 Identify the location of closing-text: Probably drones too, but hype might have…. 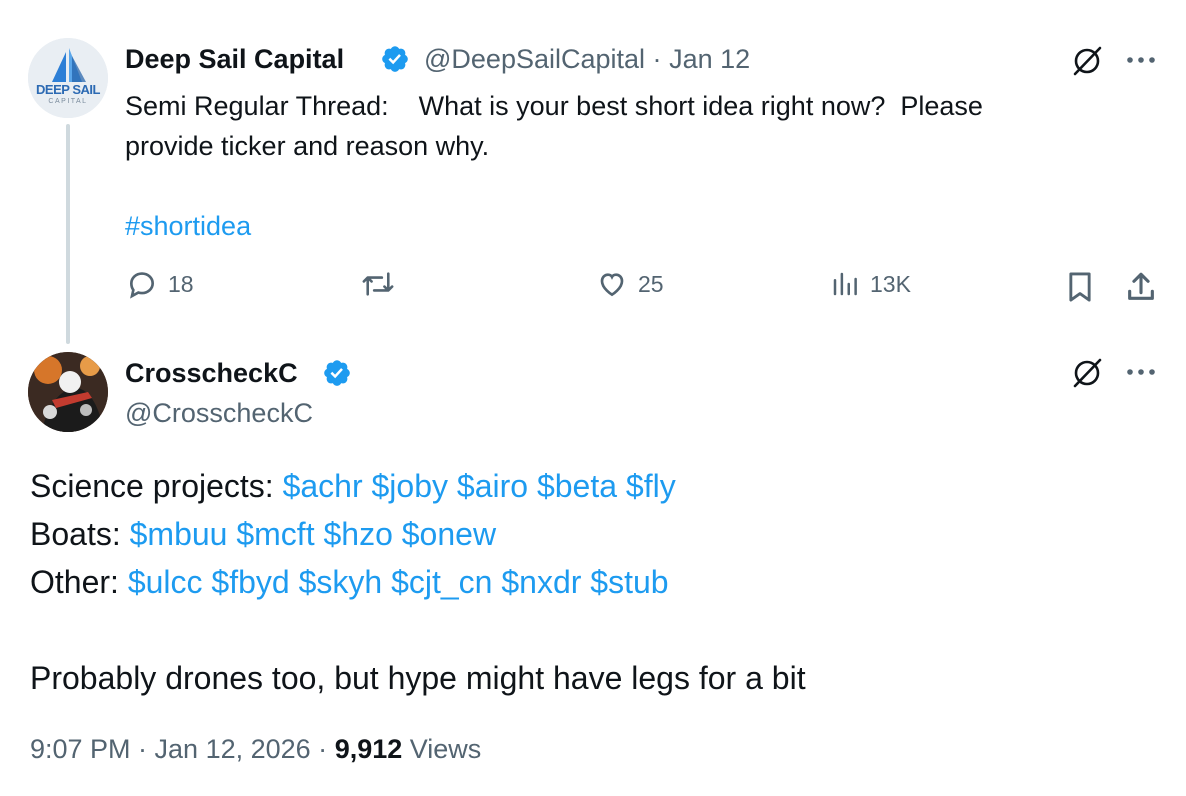
(418, 678).